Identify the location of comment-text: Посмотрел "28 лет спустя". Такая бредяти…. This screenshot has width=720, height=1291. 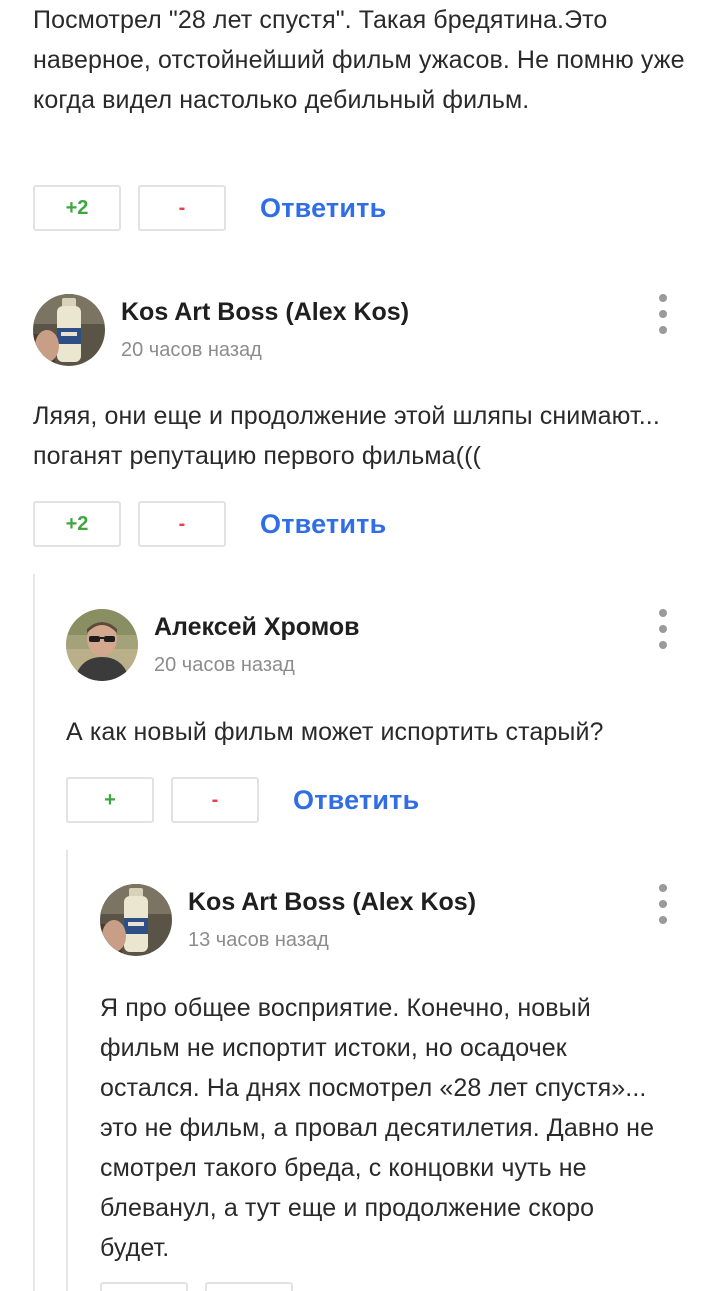
(359, 60).